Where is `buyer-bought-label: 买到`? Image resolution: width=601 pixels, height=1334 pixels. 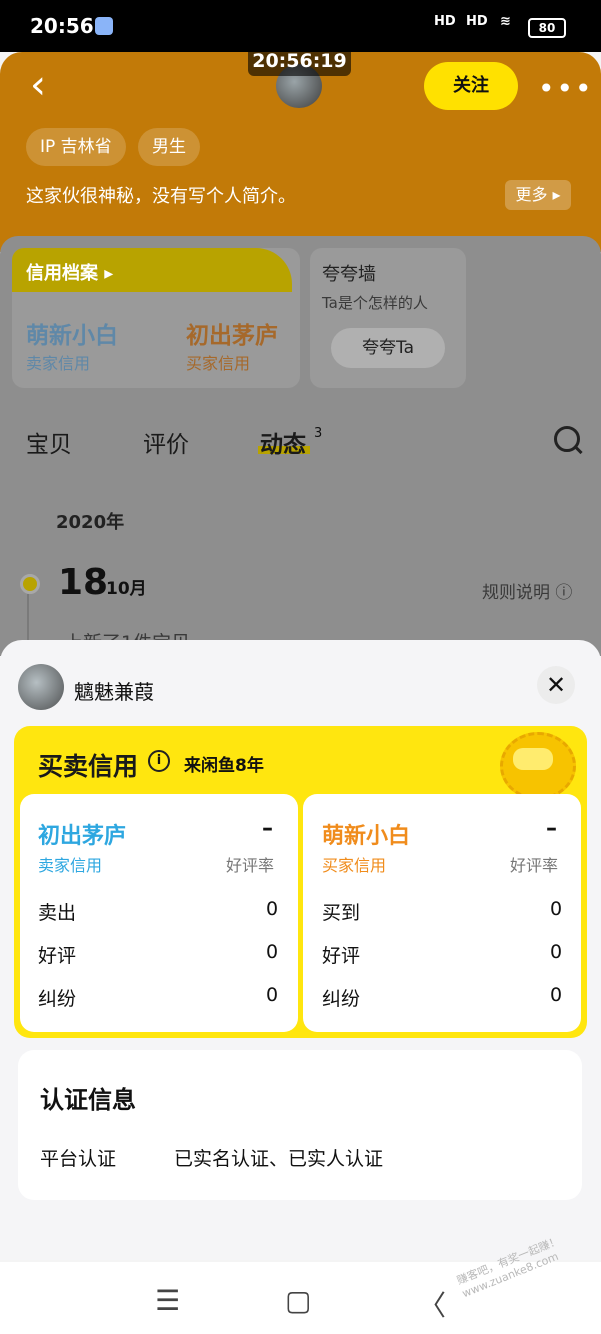
buyer-bought-label: 买到 is located at coordinates (341, 913).